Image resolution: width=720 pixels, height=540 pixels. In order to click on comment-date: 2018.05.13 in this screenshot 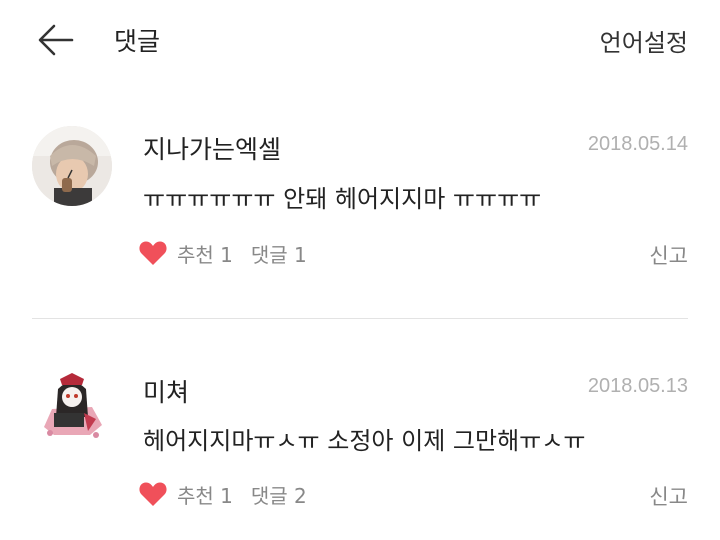, I will do `click(637, 386)`.